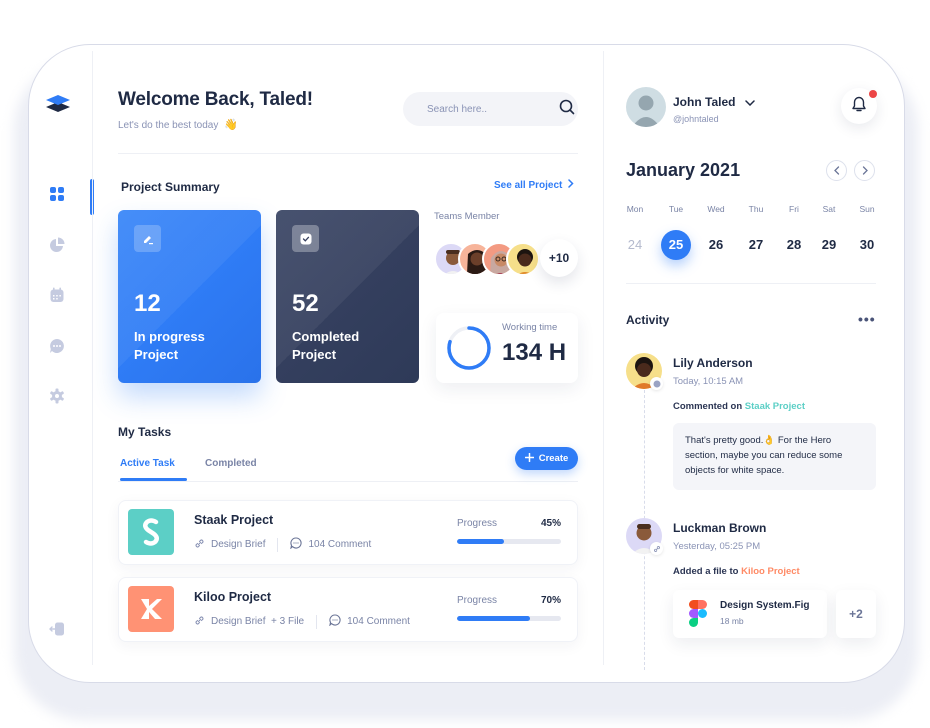 The height and width of the screenshot is (728, 930). What do you see at coordinates (704, 102) in the screenshot?
I see `profile-name: John Taled` at bounding box center [704, 102].